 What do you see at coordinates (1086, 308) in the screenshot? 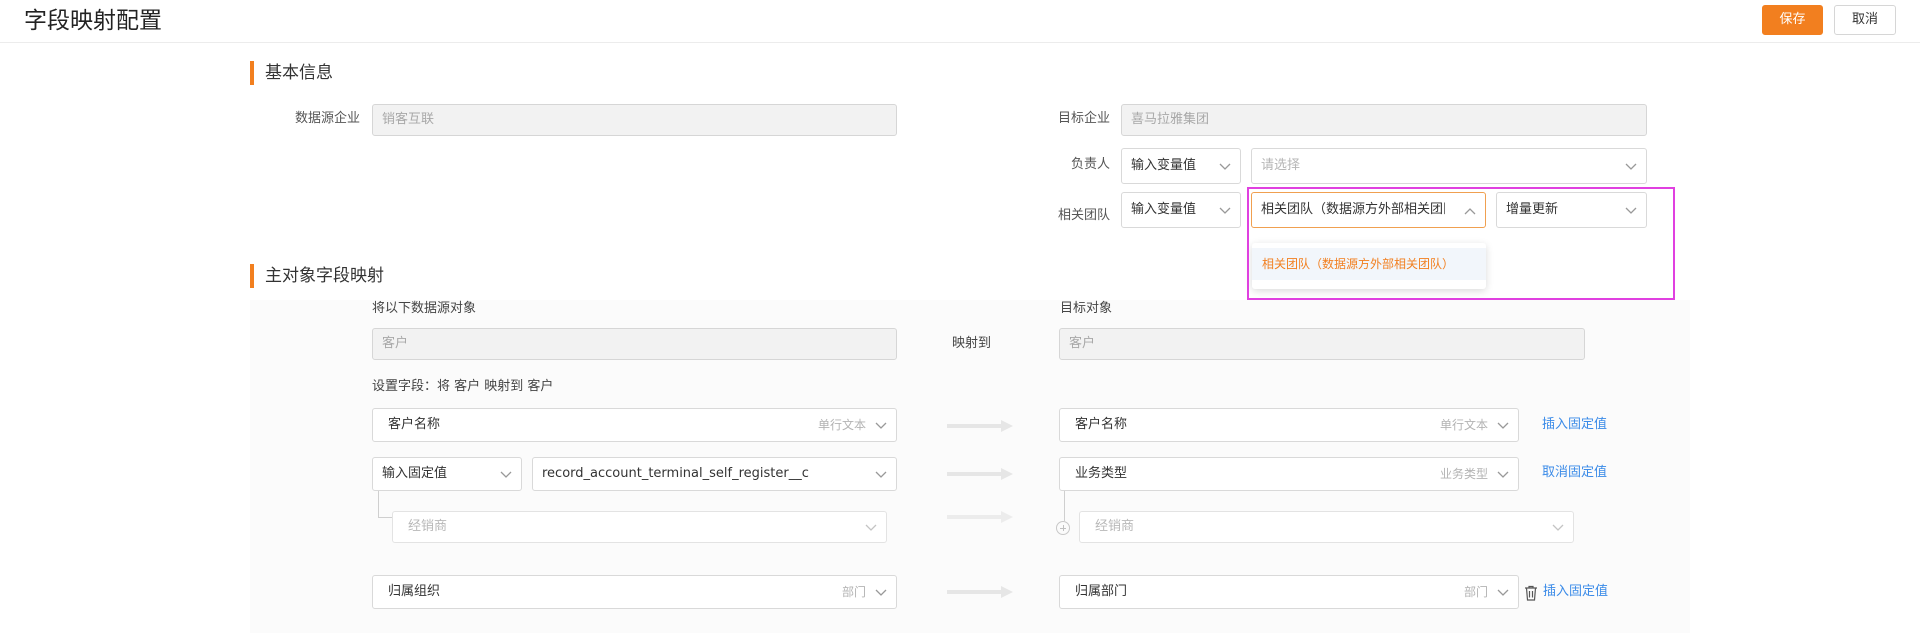
I see `target-object-label: 目标对象` at bounding box center [1086, 308].